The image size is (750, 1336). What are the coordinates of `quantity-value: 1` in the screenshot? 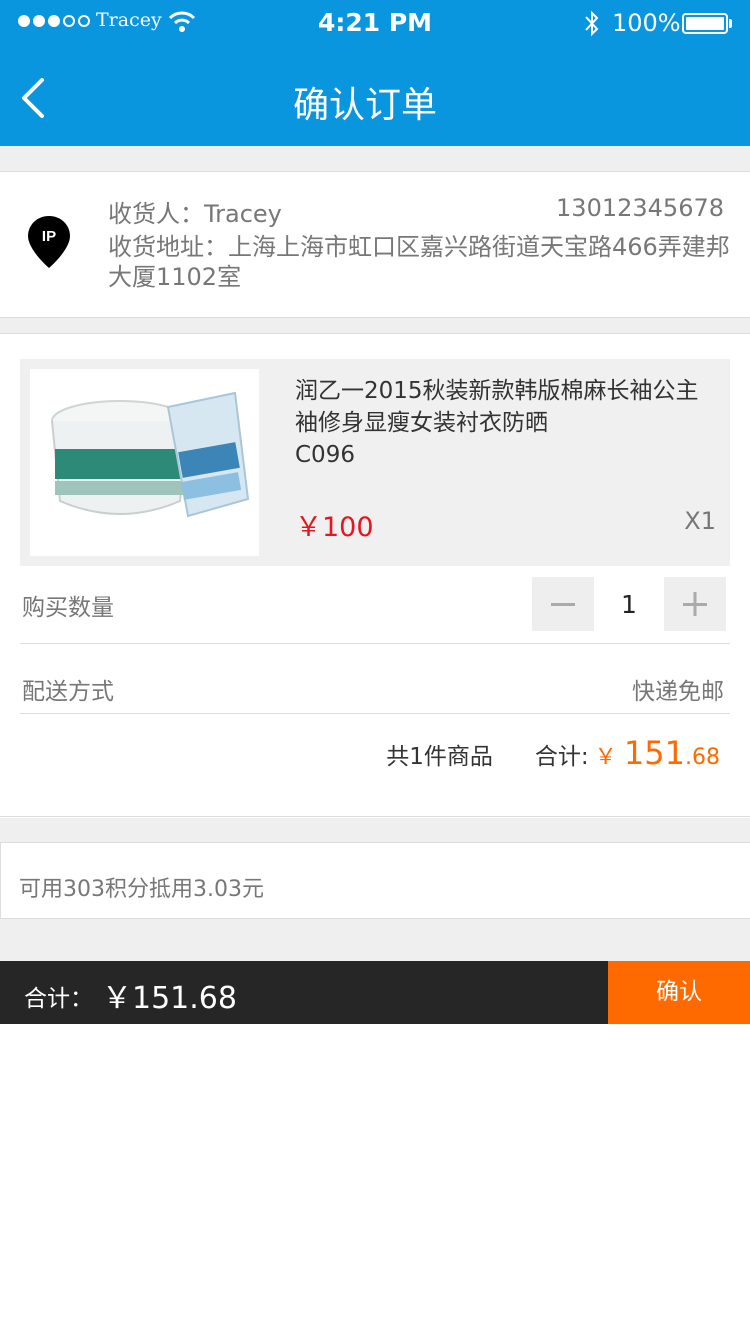 It's located at (629, 604).